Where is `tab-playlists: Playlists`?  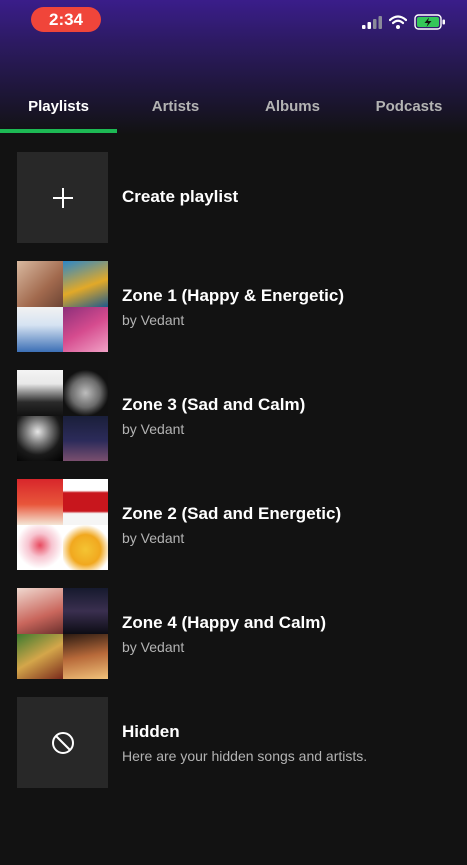 tab-playlists: Playlists is located at coordinates (58, 106).